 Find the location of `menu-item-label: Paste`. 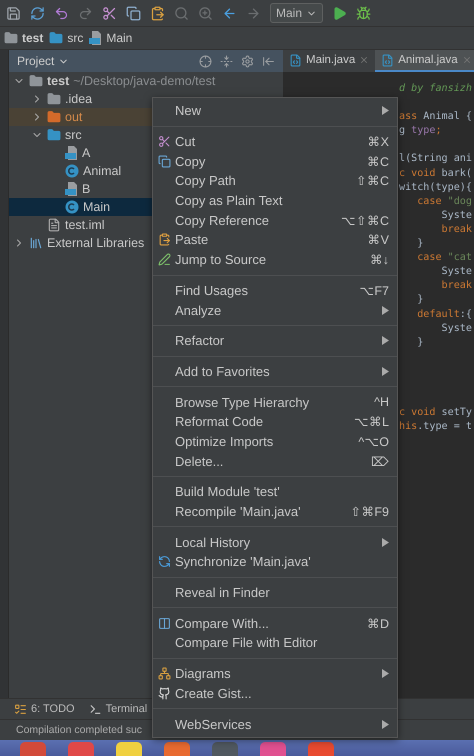

menu-item-label: Paste is located at coordinates (192, 240).